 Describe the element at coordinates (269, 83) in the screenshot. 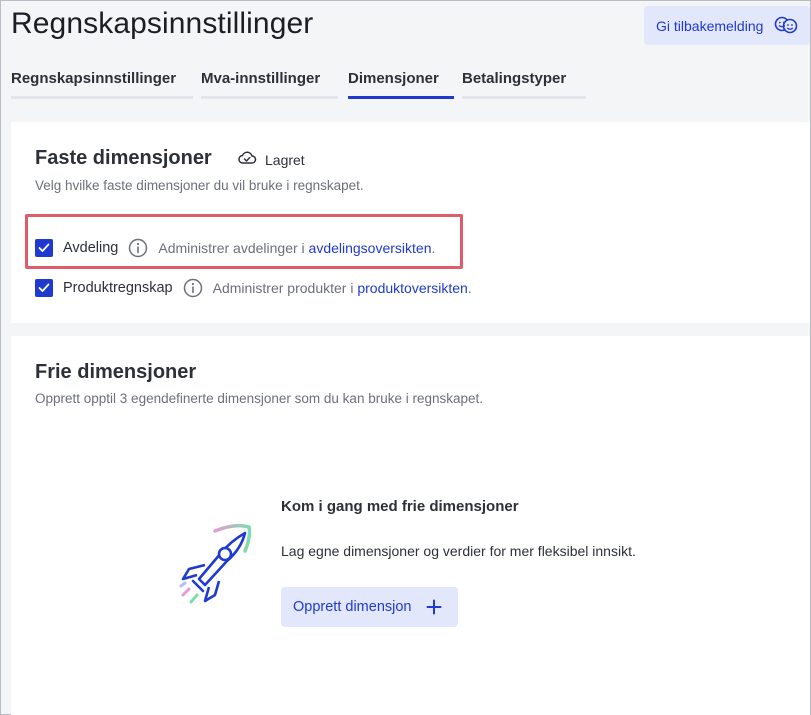

I see `tab-mva-innstillinger: Mva-innstillinger` at that location.